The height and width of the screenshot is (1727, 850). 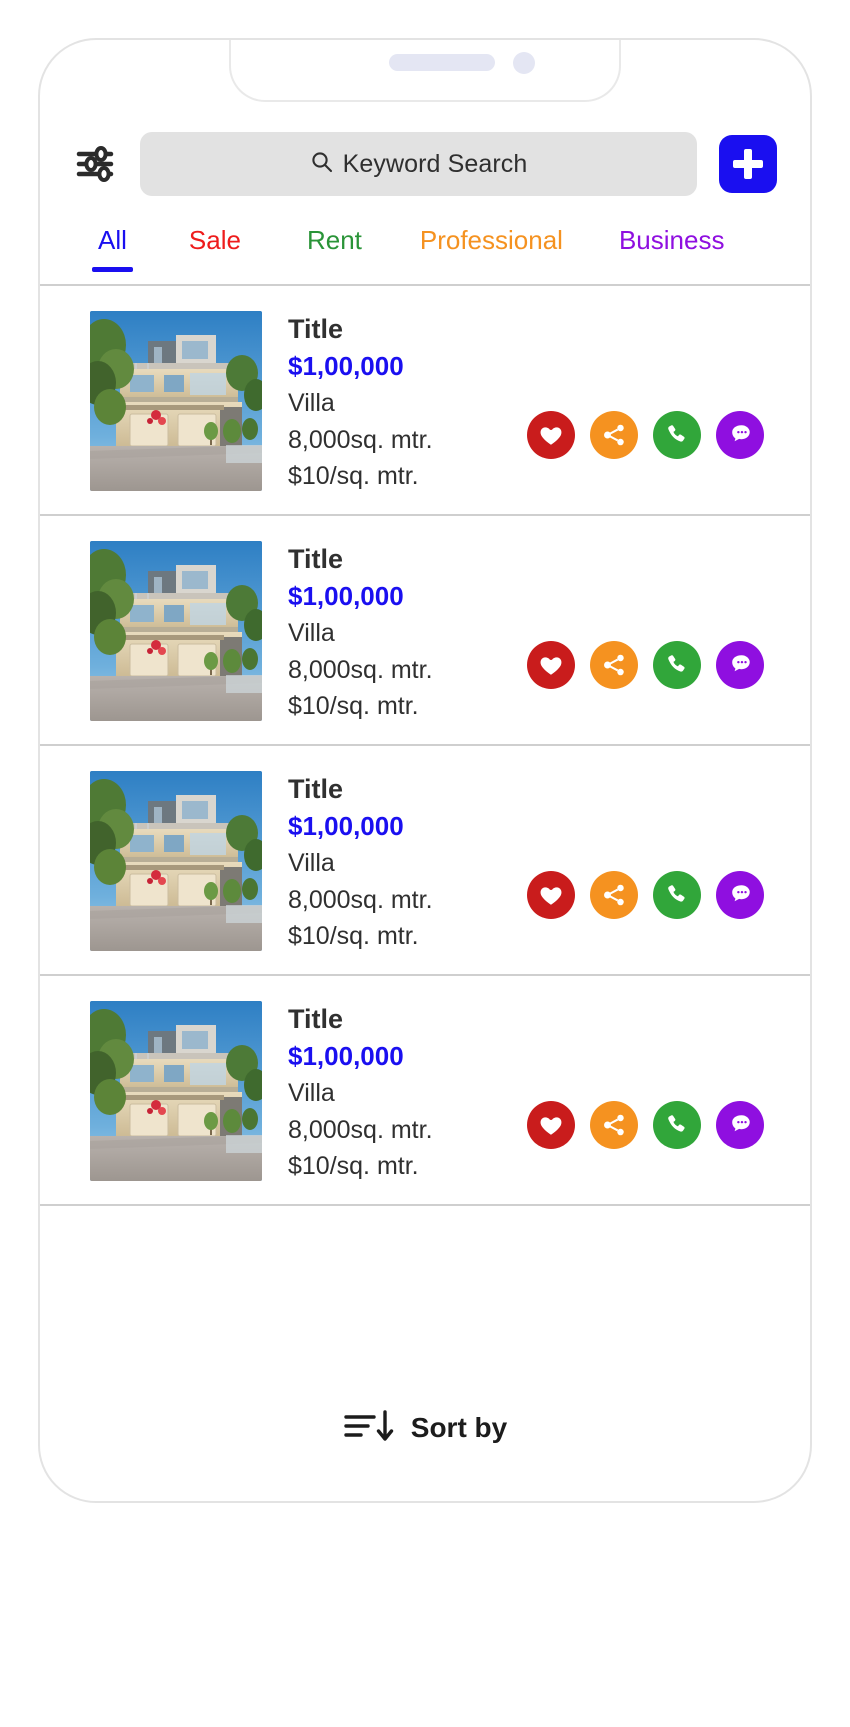 What do you see at coordinates (322, 164) in the screenshot?
I see `search-icon` at bounding box center [322, 164].